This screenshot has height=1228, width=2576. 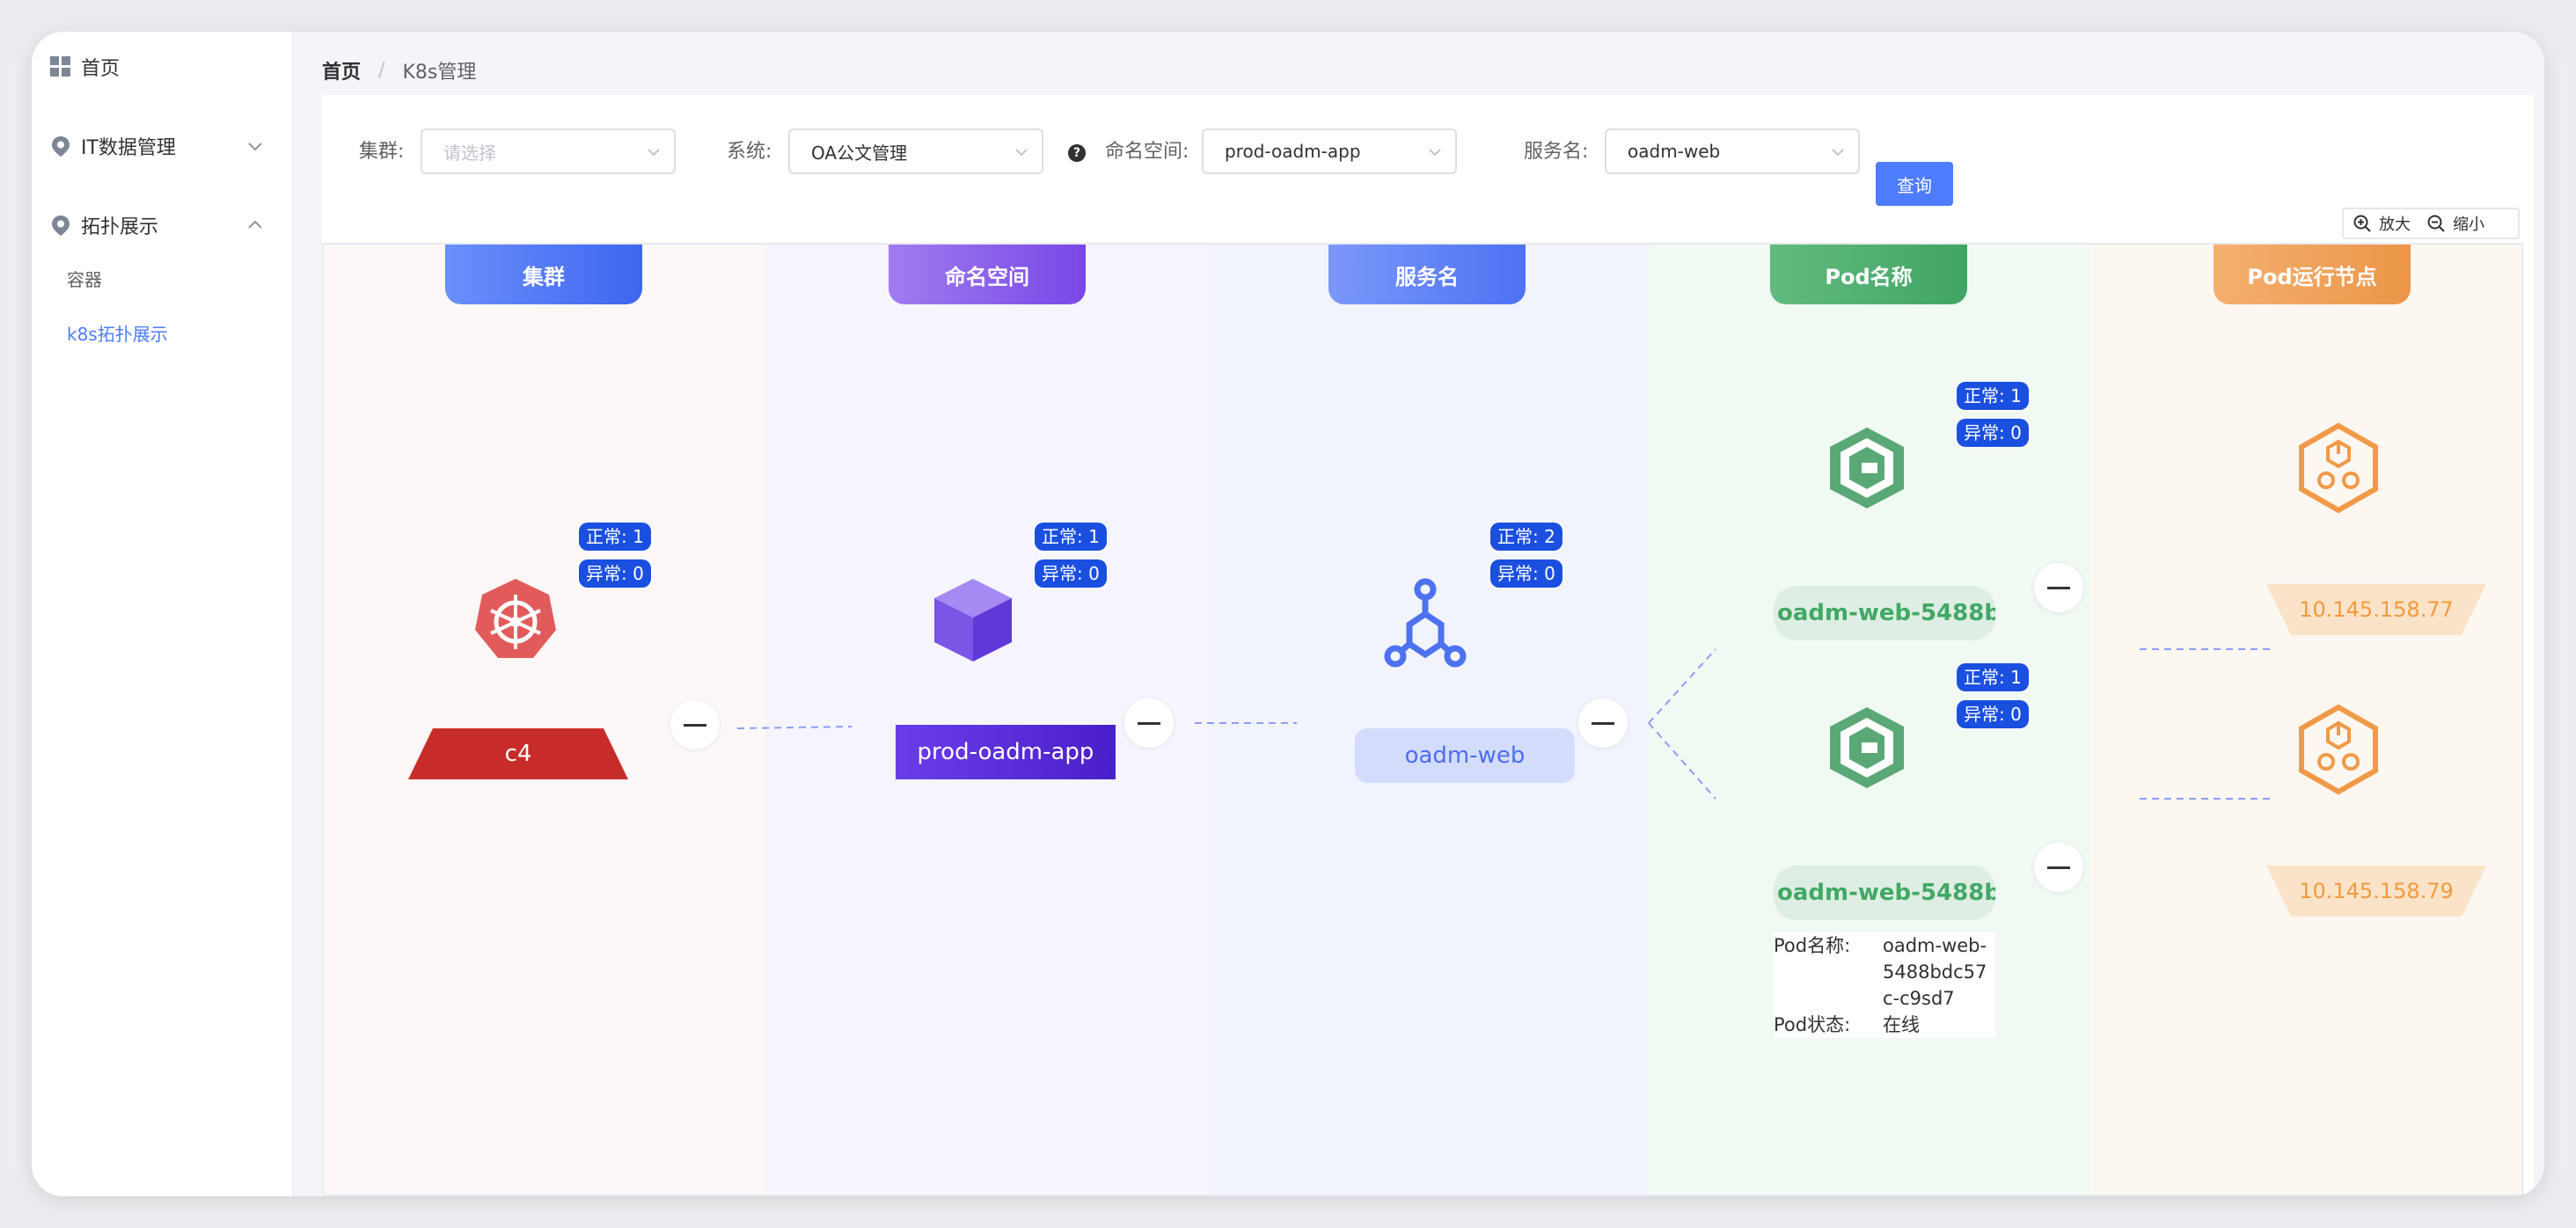 What do you see at coordinates (1682, 761) in the screenshot?
I see `edge-service-pod2` at bounding box center [1682, 761].